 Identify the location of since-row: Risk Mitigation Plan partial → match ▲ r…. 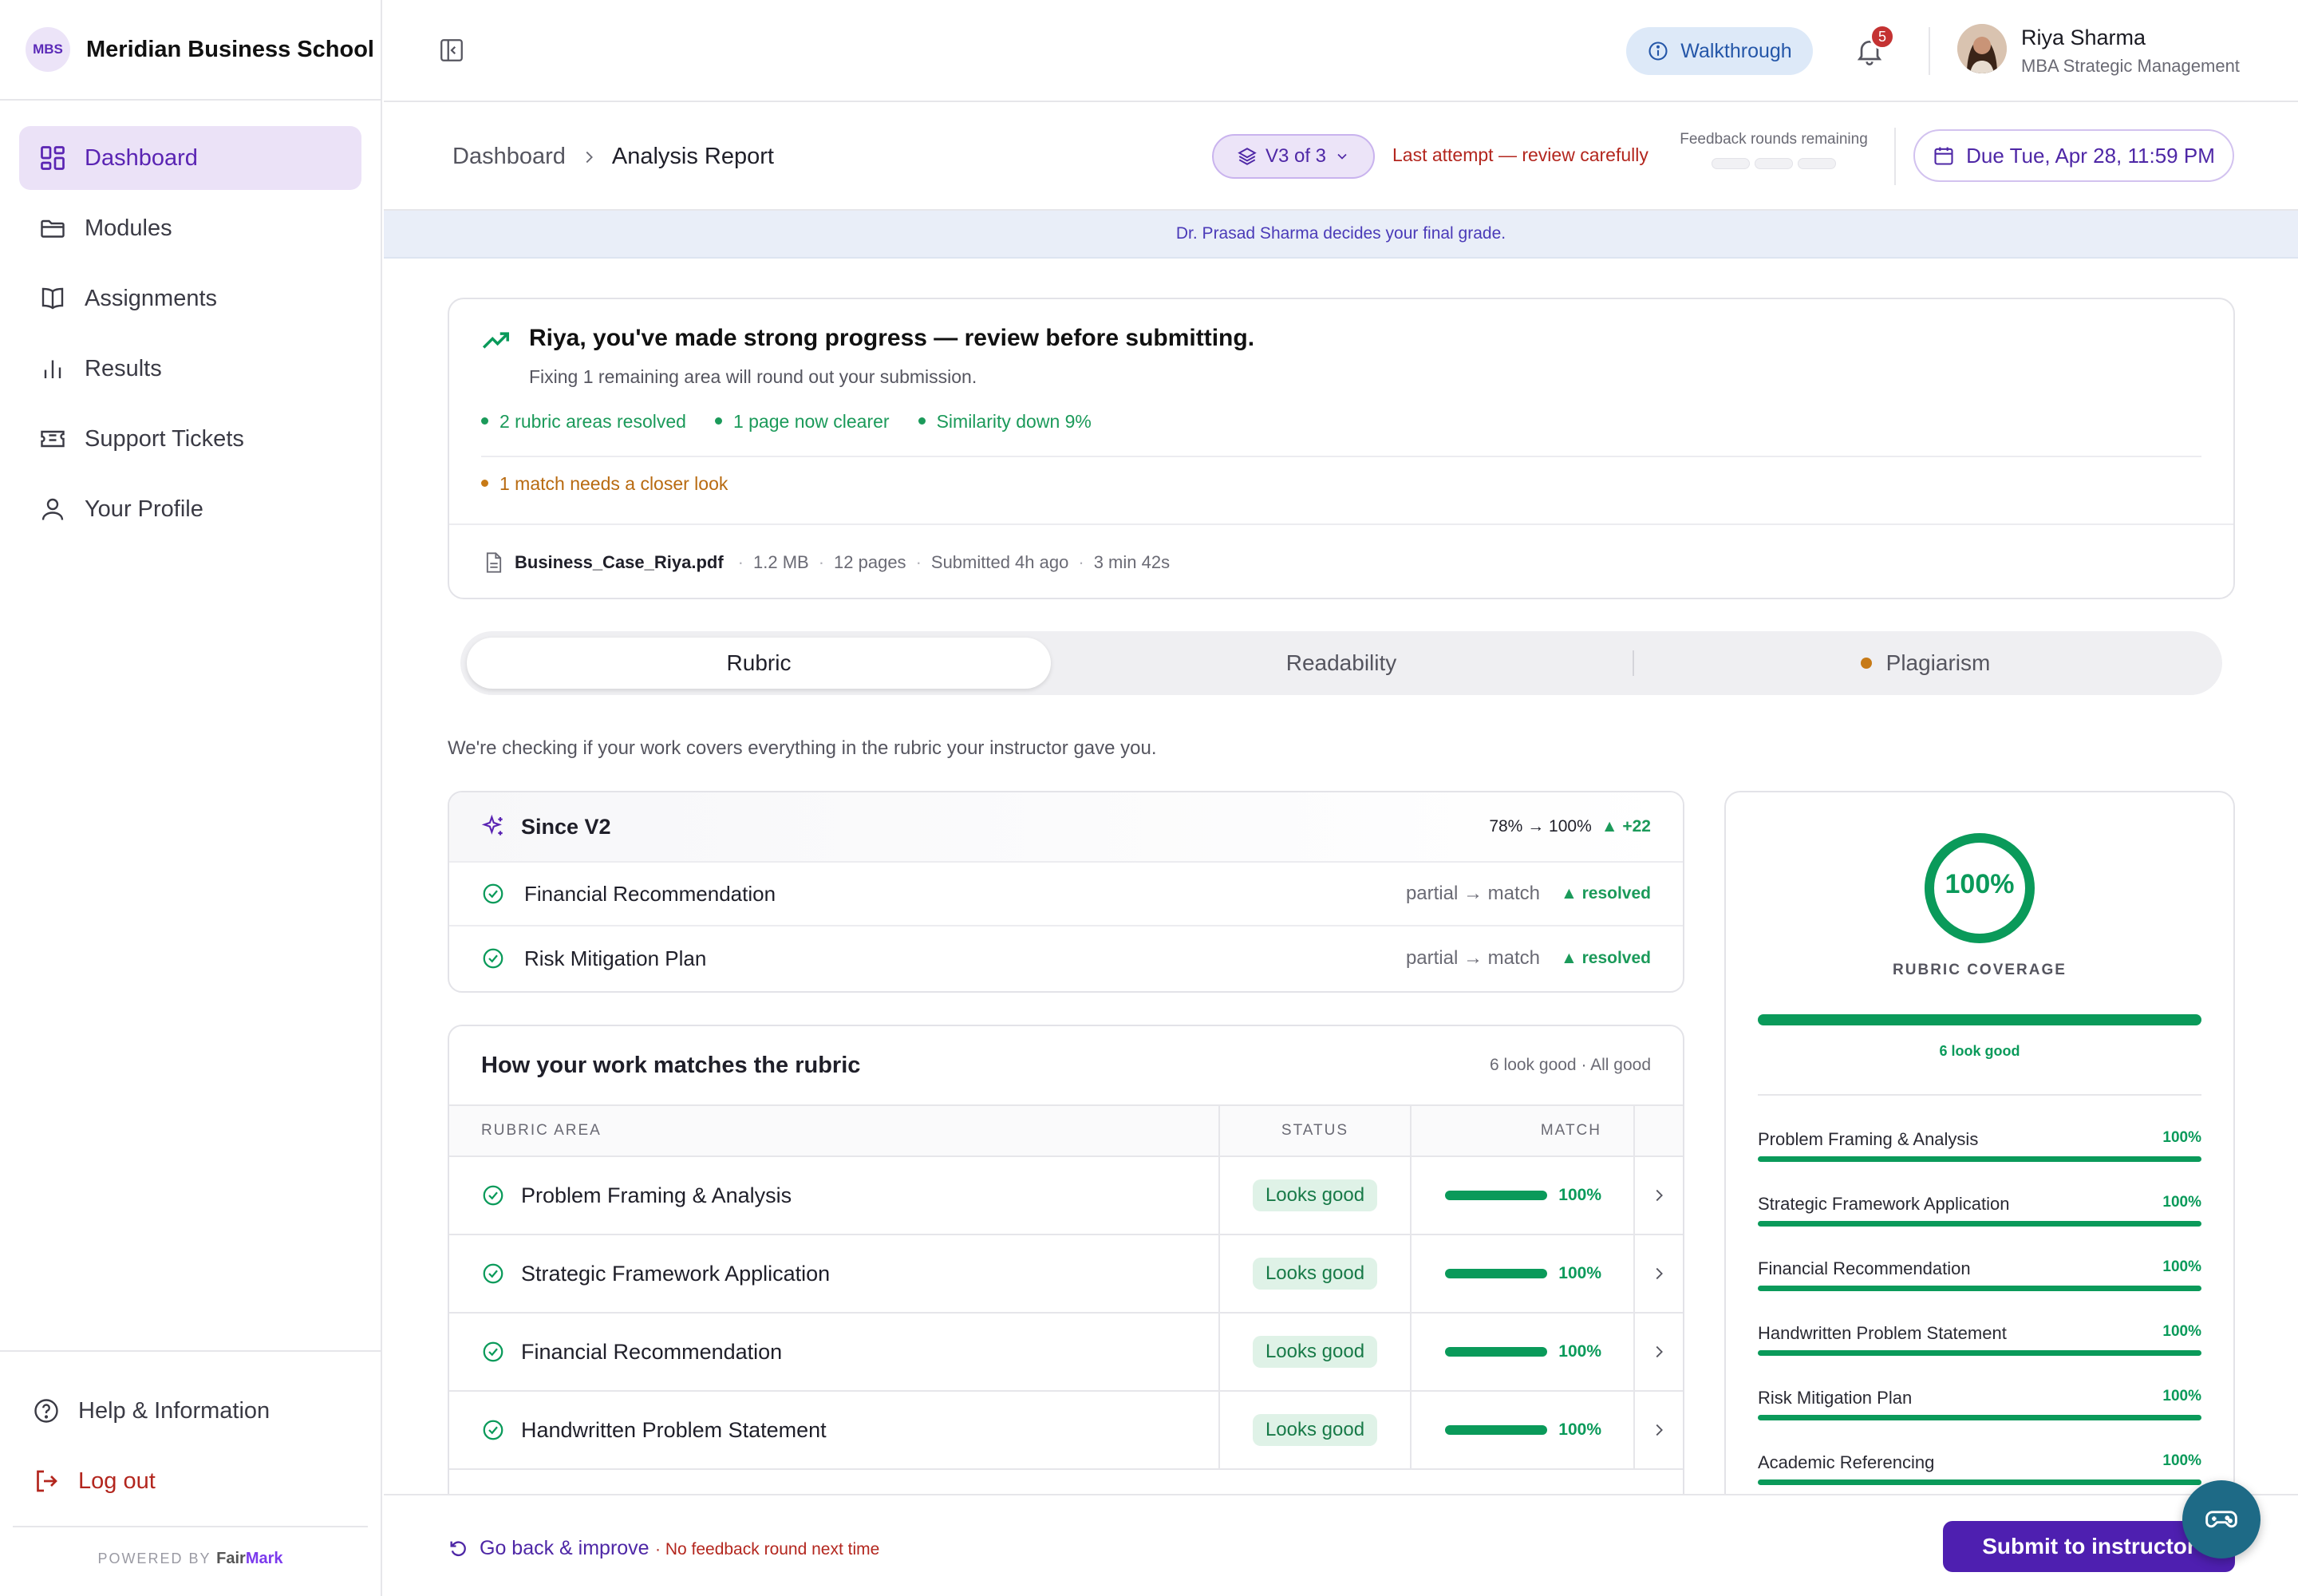
(1066, 958).